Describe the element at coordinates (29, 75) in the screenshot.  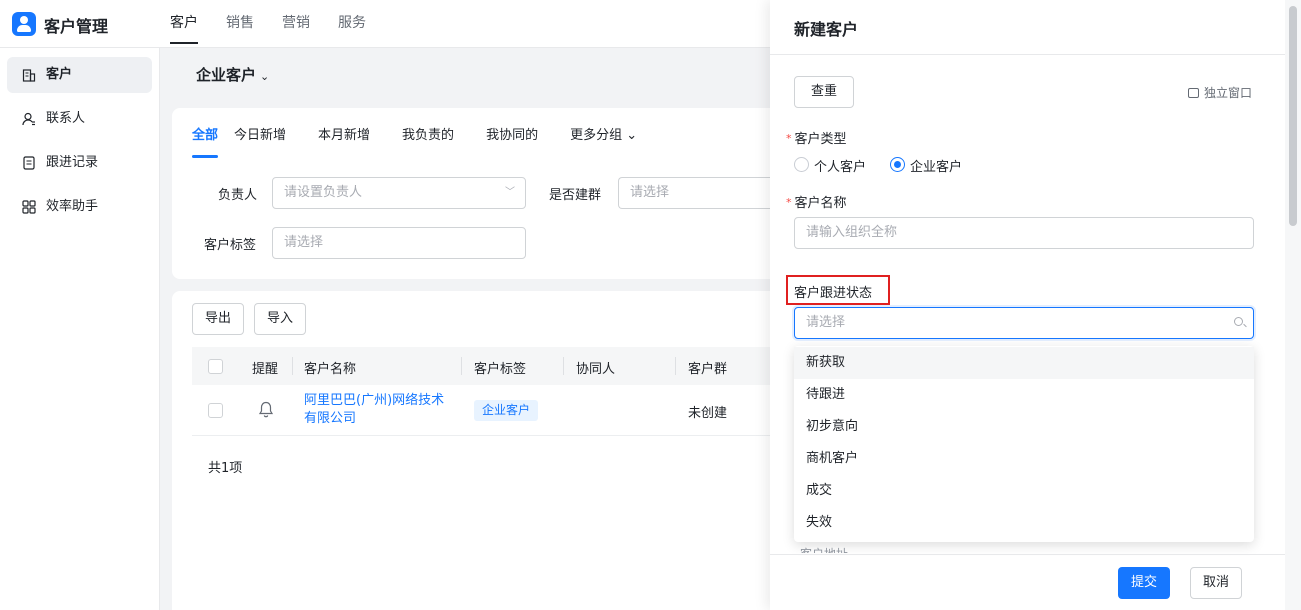
I see `building-icon` at that location.